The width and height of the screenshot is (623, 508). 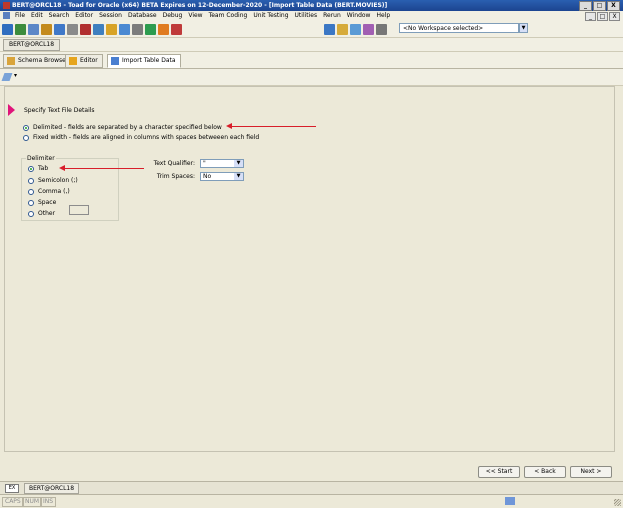 I want to click on space-label: Space, so click(x=47, y=202).